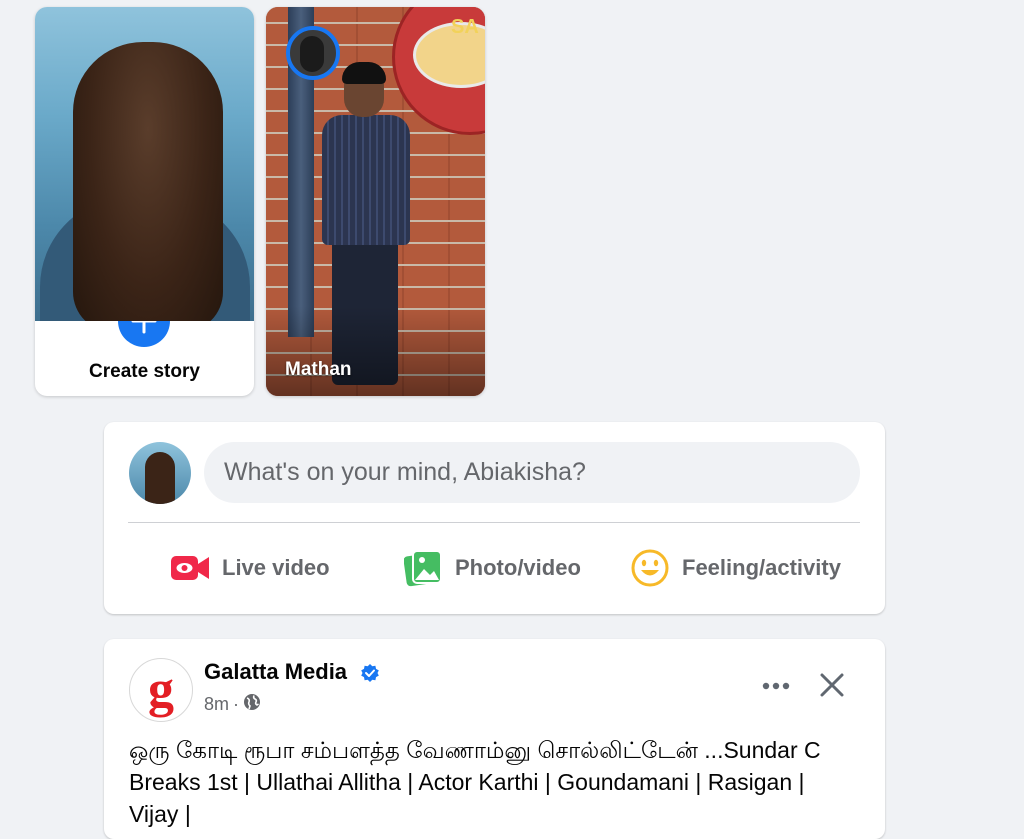  I want to click on whats-on-your-mind-input: What's on your mind, Abiakisha?, so click(532, 472).